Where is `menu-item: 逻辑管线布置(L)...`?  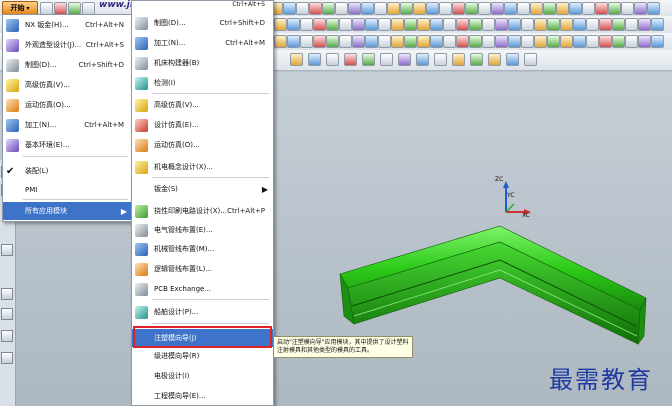 menu-item: 逻辑管线布置(L)... is located at coordinates (202, 269).